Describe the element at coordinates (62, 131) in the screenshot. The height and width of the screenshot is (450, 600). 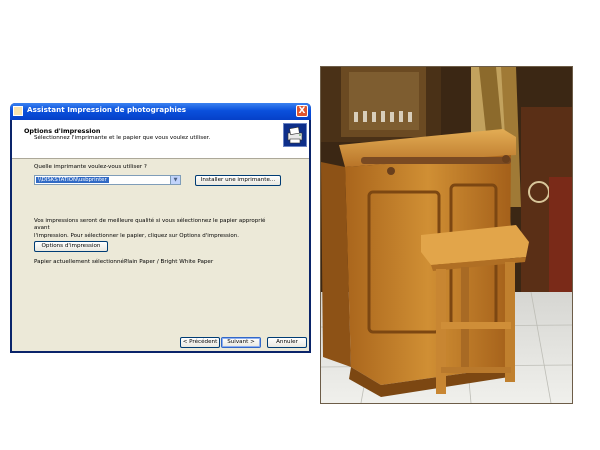
I see `page-title: Options d'impression` at that location.